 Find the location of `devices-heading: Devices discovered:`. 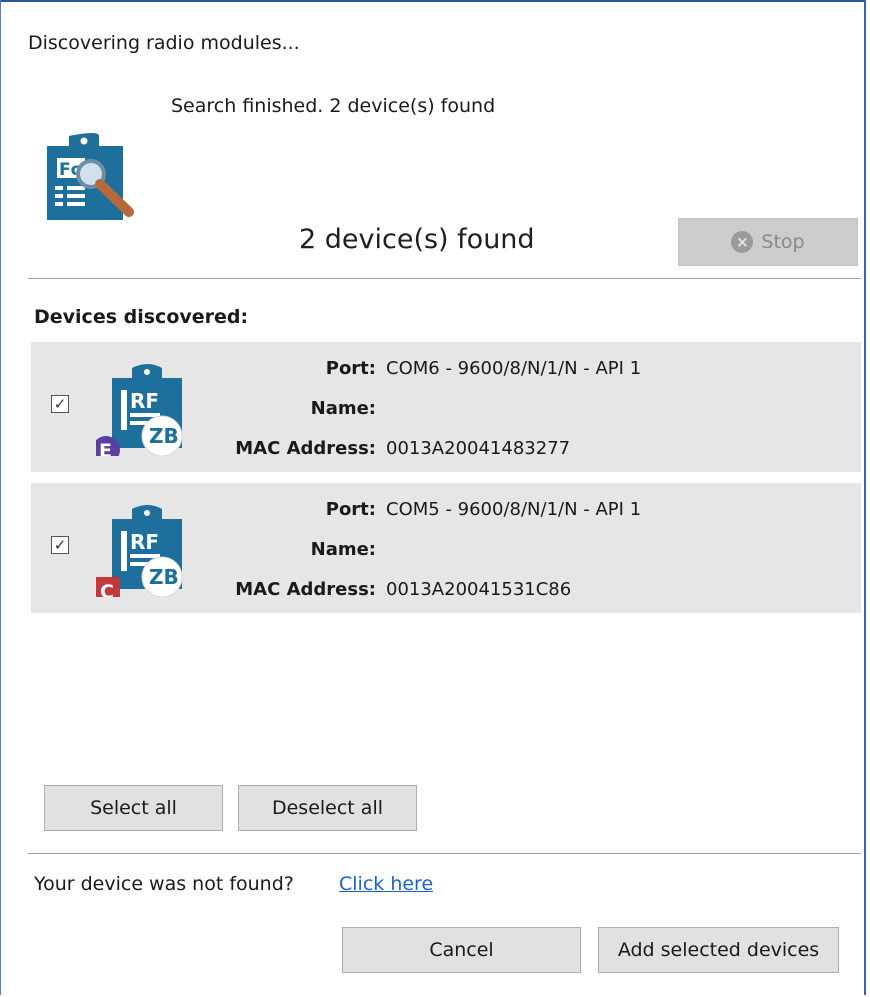

devices-heading: Devices discovered: is located at coordinates (141, 317).